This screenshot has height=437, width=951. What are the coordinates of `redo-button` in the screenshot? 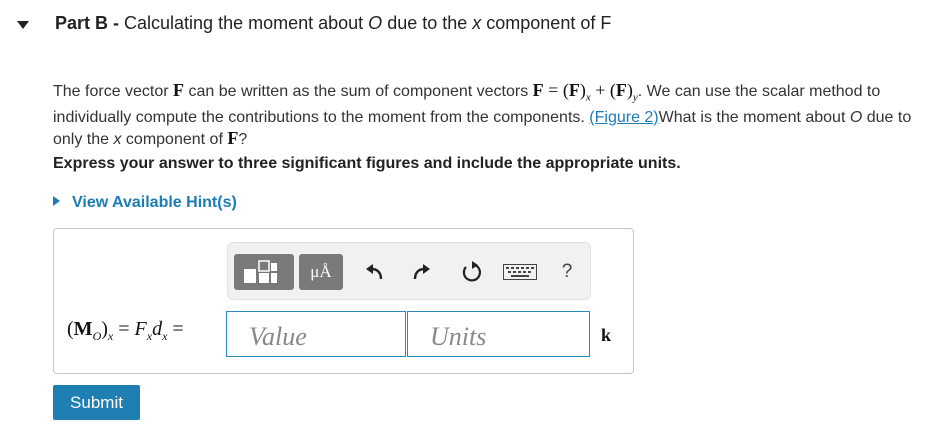 It's located at (422, 272).